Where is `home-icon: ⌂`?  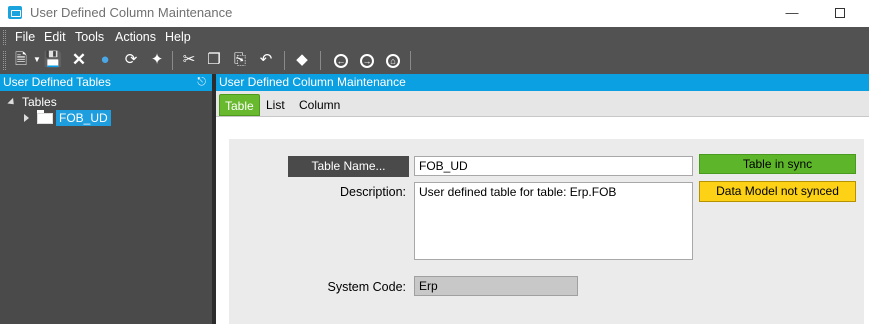
home-icon: ⌂ is located at coordinates (393, 60).